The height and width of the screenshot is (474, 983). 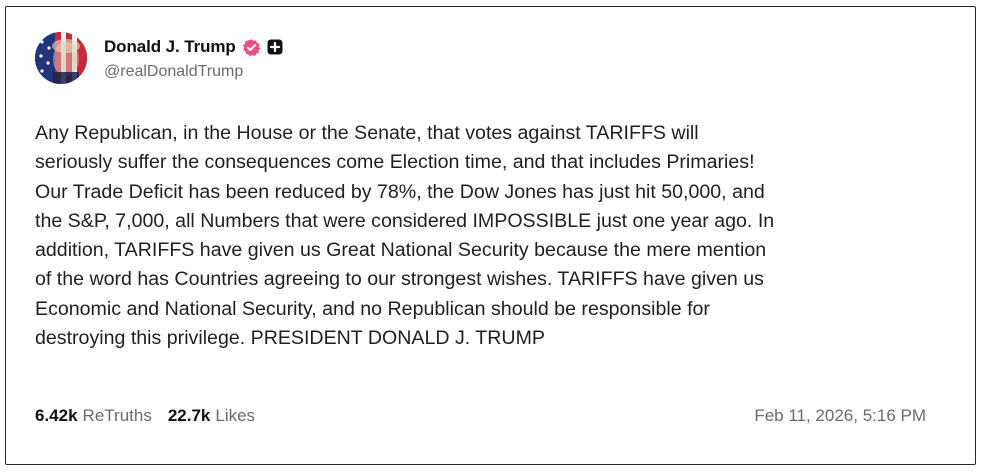 What do you see at coordinates (170, 47) in the screenshot?
I see `author-name: Donald J. Trump` at bounding box center [170, 47].